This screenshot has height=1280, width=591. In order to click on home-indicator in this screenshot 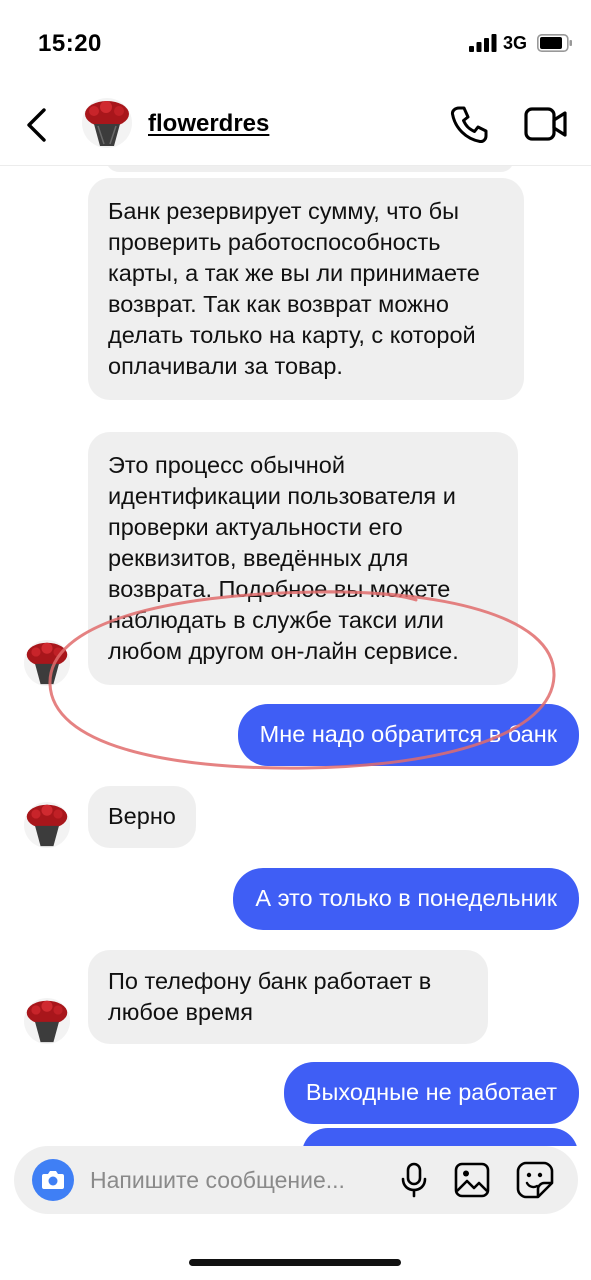, I will do `click(295, 1262)`.